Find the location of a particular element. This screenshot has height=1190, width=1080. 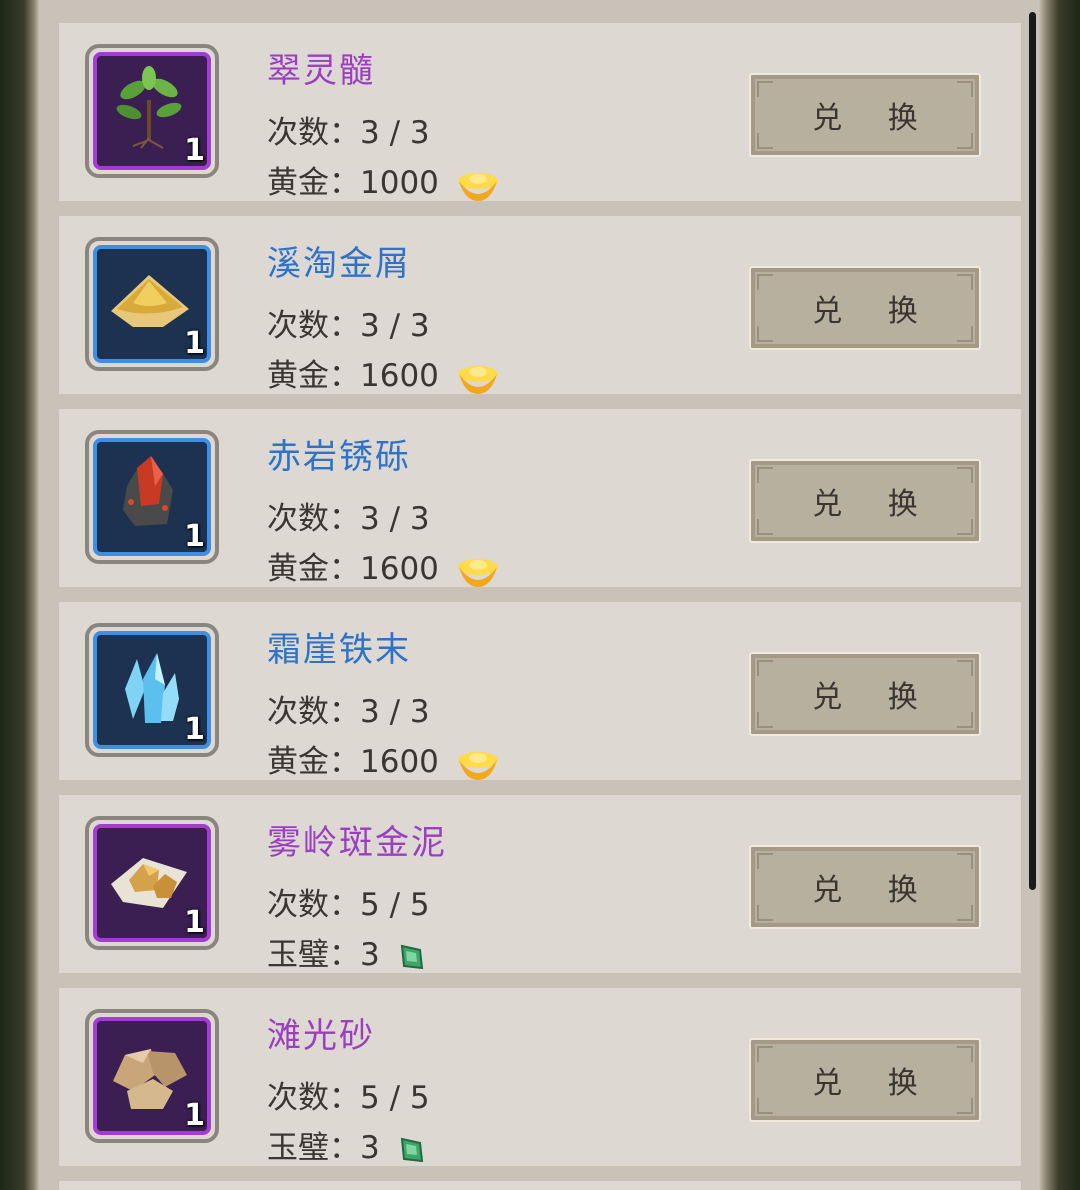

scrollbar is located at coordinates (1032, 451).